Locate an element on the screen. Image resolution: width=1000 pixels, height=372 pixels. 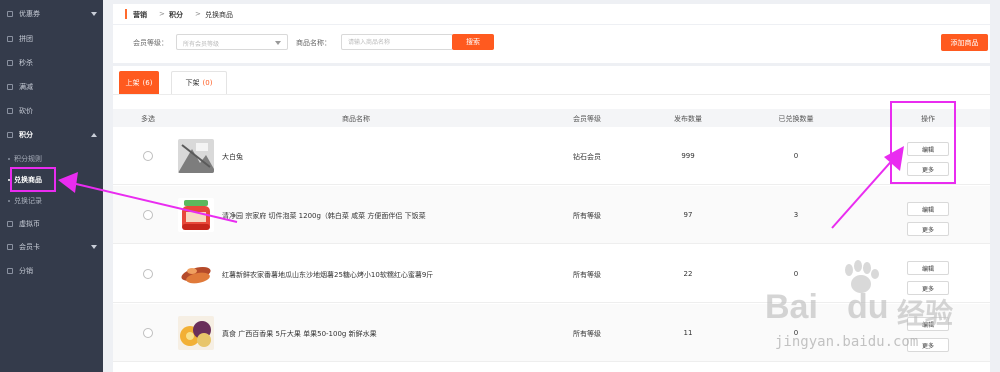
baidu-jingyan-watermark: Bai du 经验 jingyan.baidu.com is located at coordinates (871, 308).